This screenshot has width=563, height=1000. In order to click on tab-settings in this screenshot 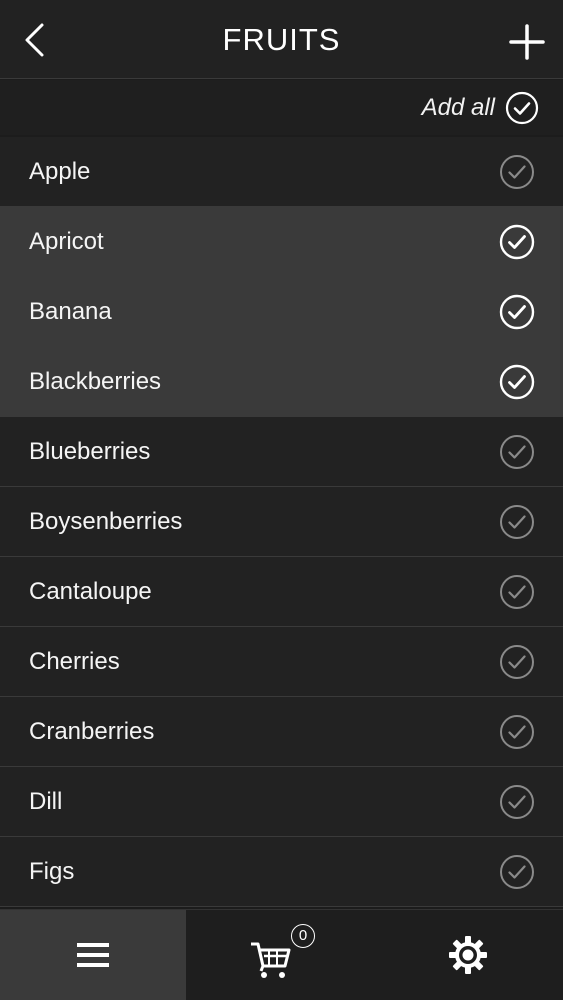, I will do `click(467, 955)`.